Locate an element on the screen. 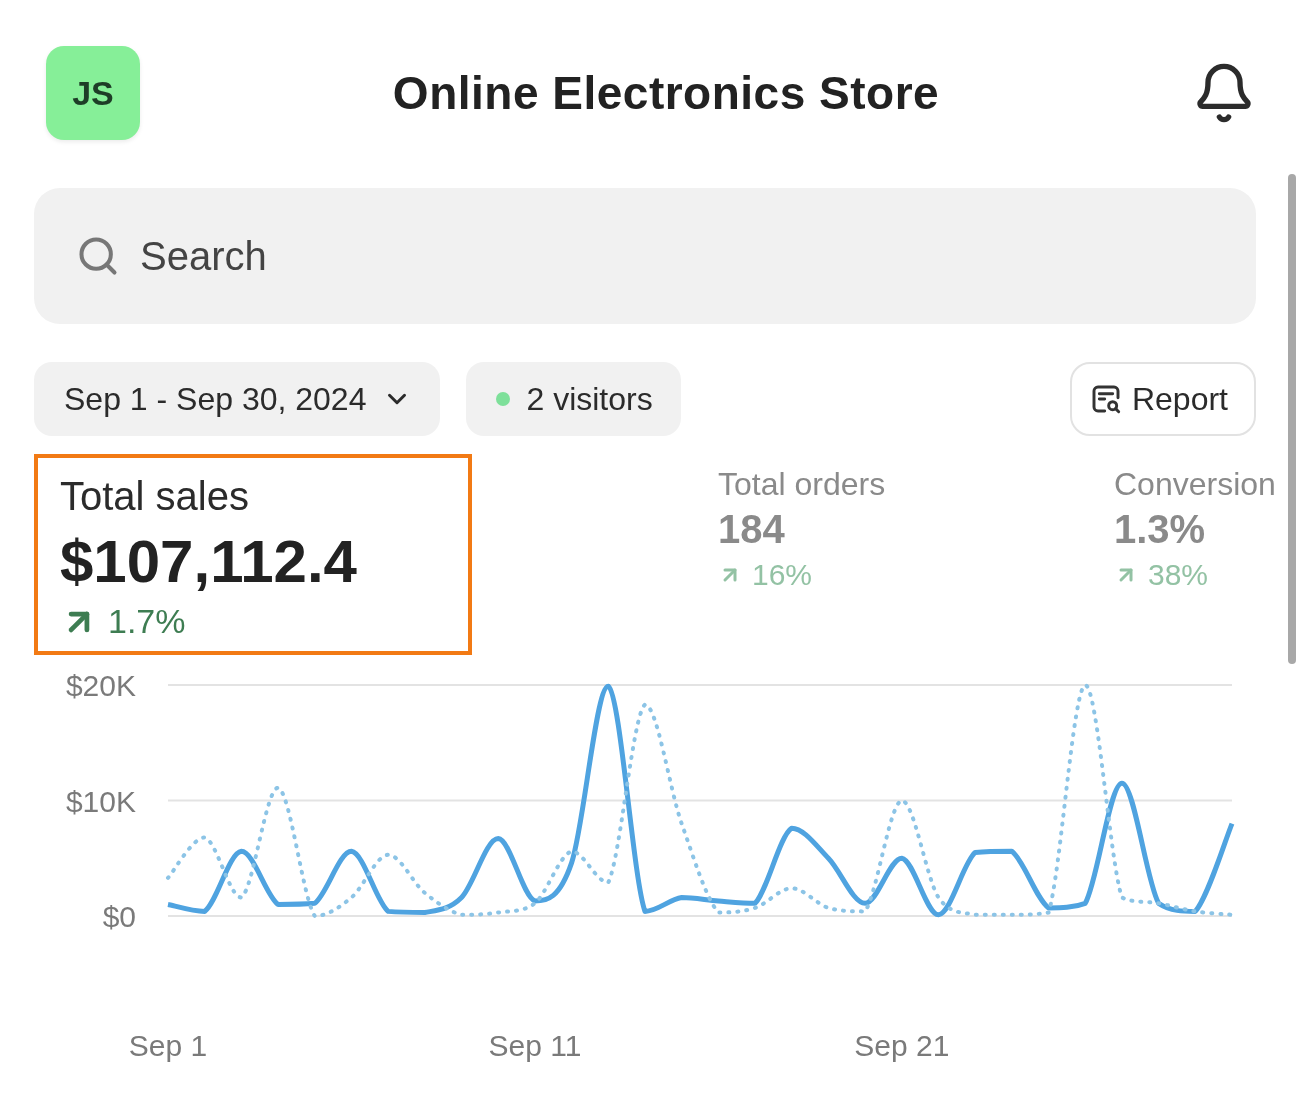 This screenshot has width=1300, height=1096. search-icon is located at coordinates (98, 256).